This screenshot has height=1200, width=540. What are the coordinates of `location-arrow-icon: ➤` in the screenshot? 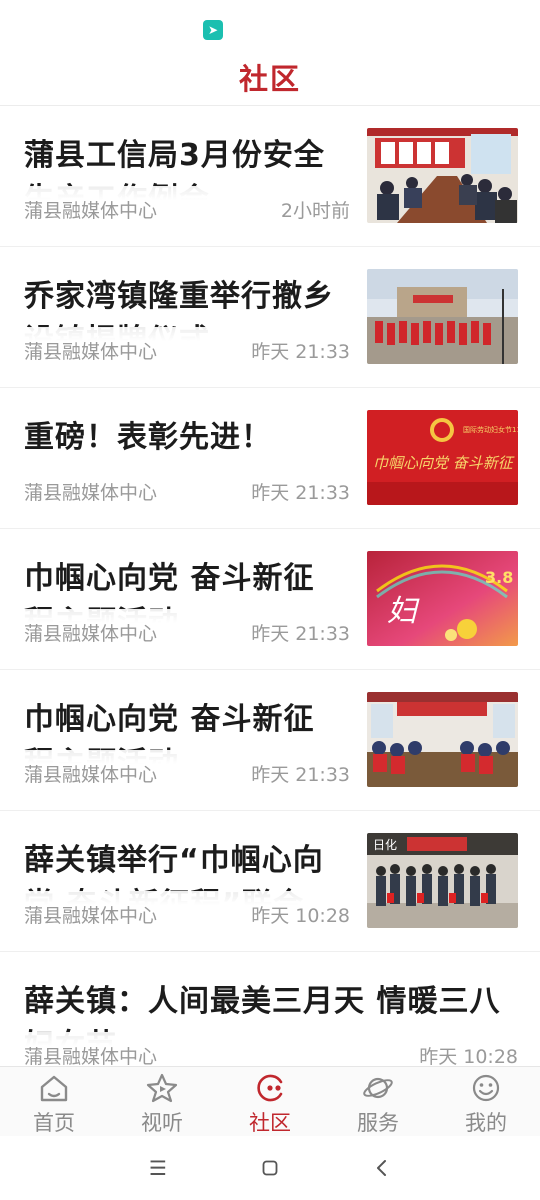 It's located at (213, 30).